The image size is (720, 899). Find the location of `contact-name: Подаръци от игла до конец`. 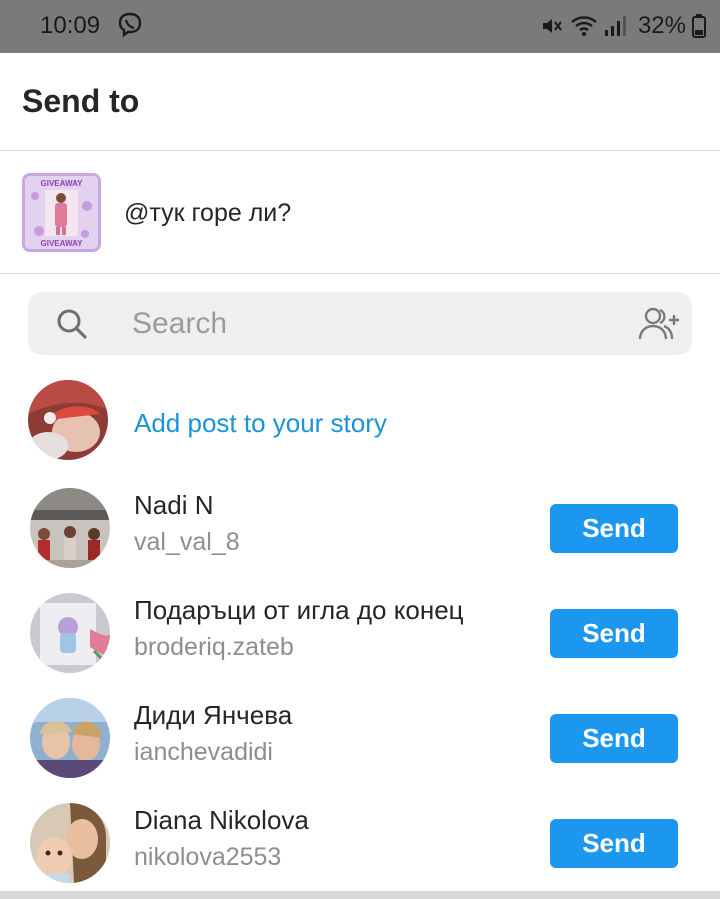

contact-name: Подаръци от игла до конец is located at coordinates (299, 610).